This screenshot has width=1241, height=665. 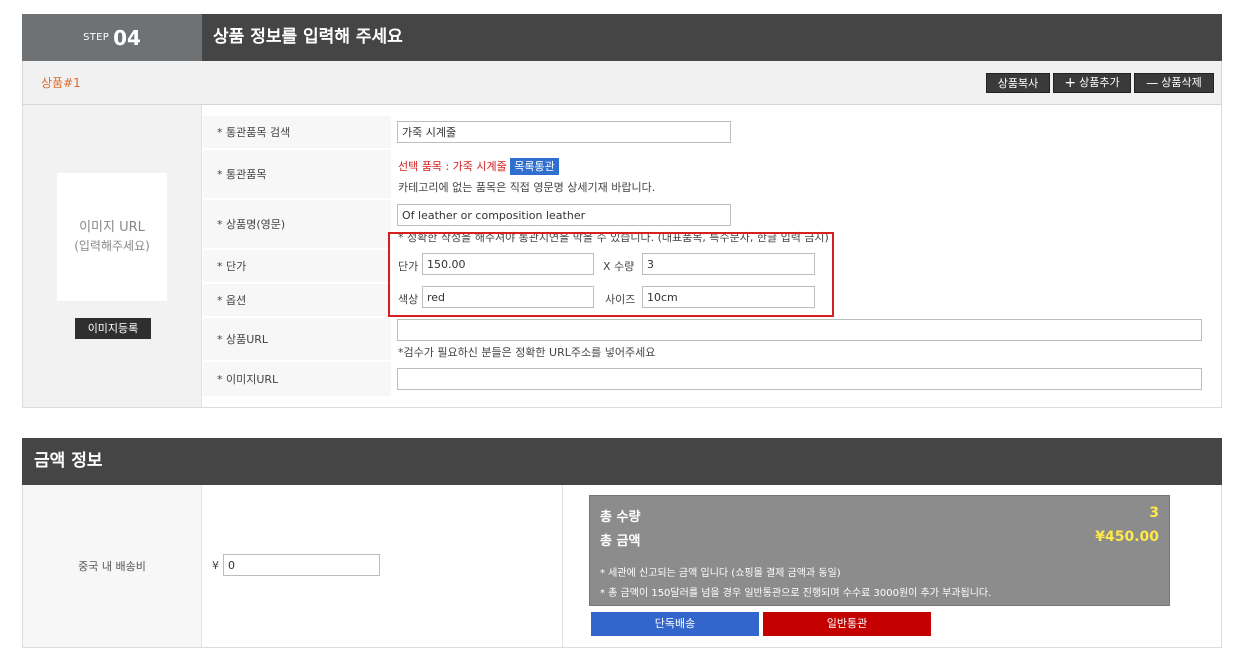 I want to click on minus-icon: —, so click(x=1152, y=83).